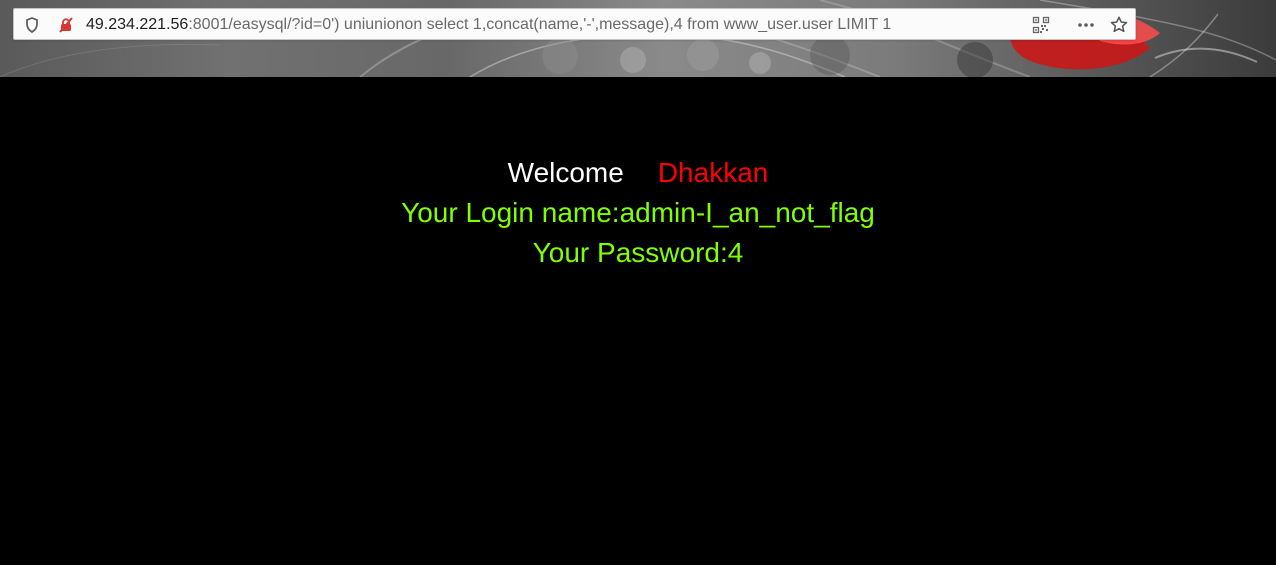 This screenshot has width=1276, height=565. I want to click on qr-code-icon, so click(1041, 25).